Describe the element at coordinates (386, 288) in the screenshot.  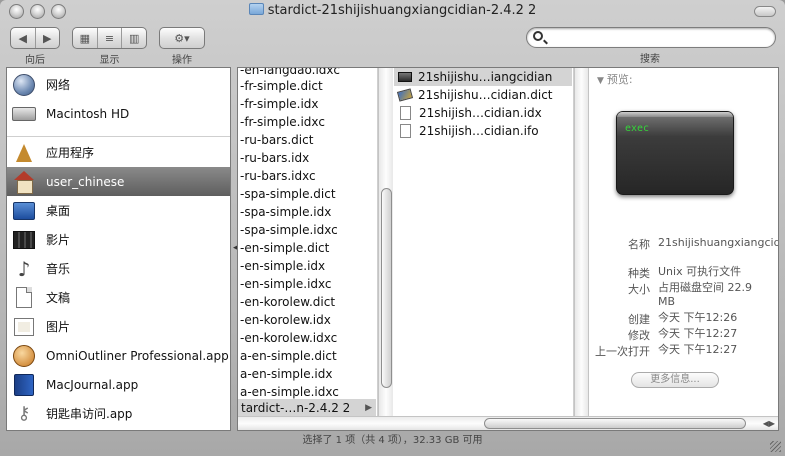
I see `column-1-scroll-thumb` at that location.